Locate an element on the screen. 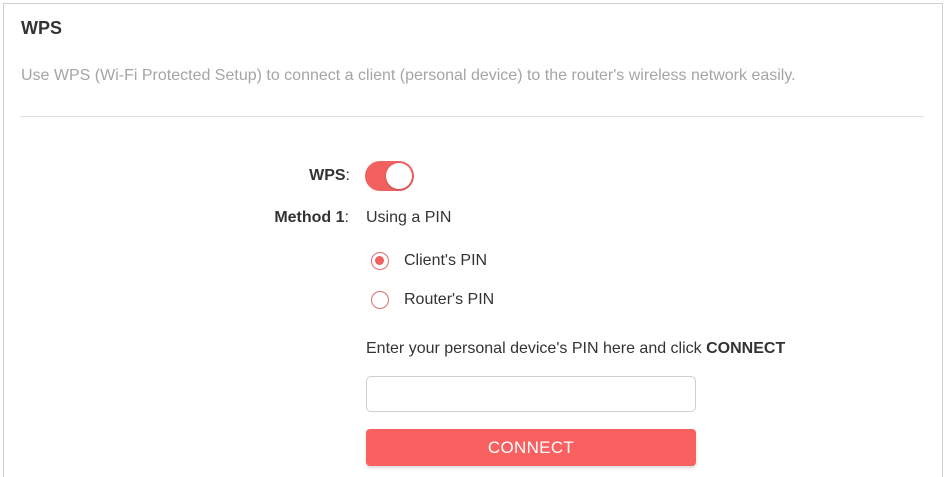  pin-input is located at coordinates (531, 394).